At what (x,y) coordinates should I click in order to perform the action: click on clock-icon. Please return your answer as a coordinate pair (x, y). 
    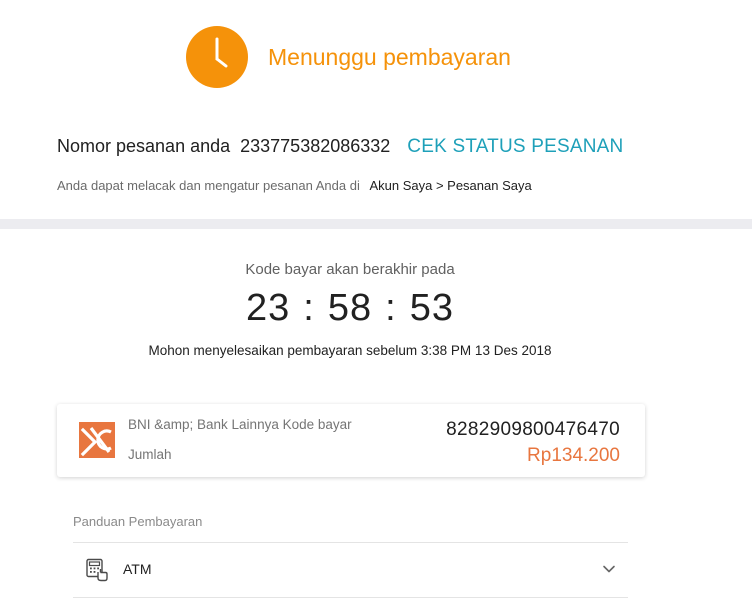
    Looking at the image, I should click on (217, 57).